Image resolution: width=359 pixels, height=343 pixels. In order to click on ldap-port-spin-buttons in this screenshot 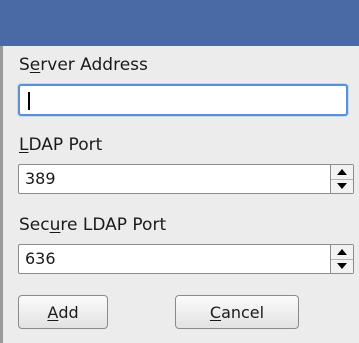, I will do `click(341, 179)`.